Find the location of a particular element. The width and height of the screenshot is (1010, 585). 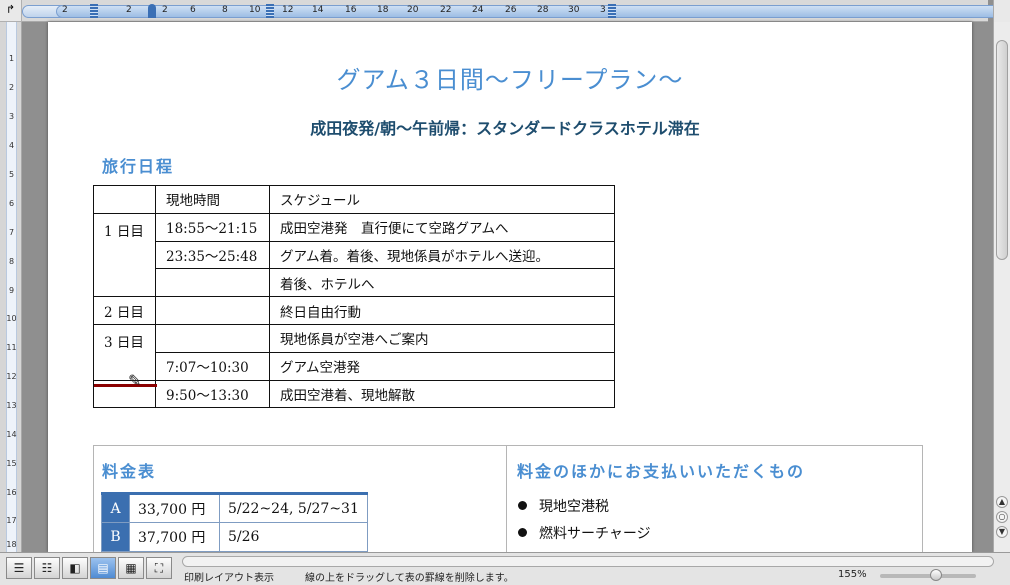

ruler-number: 17 is located at coordinates (11, 520).